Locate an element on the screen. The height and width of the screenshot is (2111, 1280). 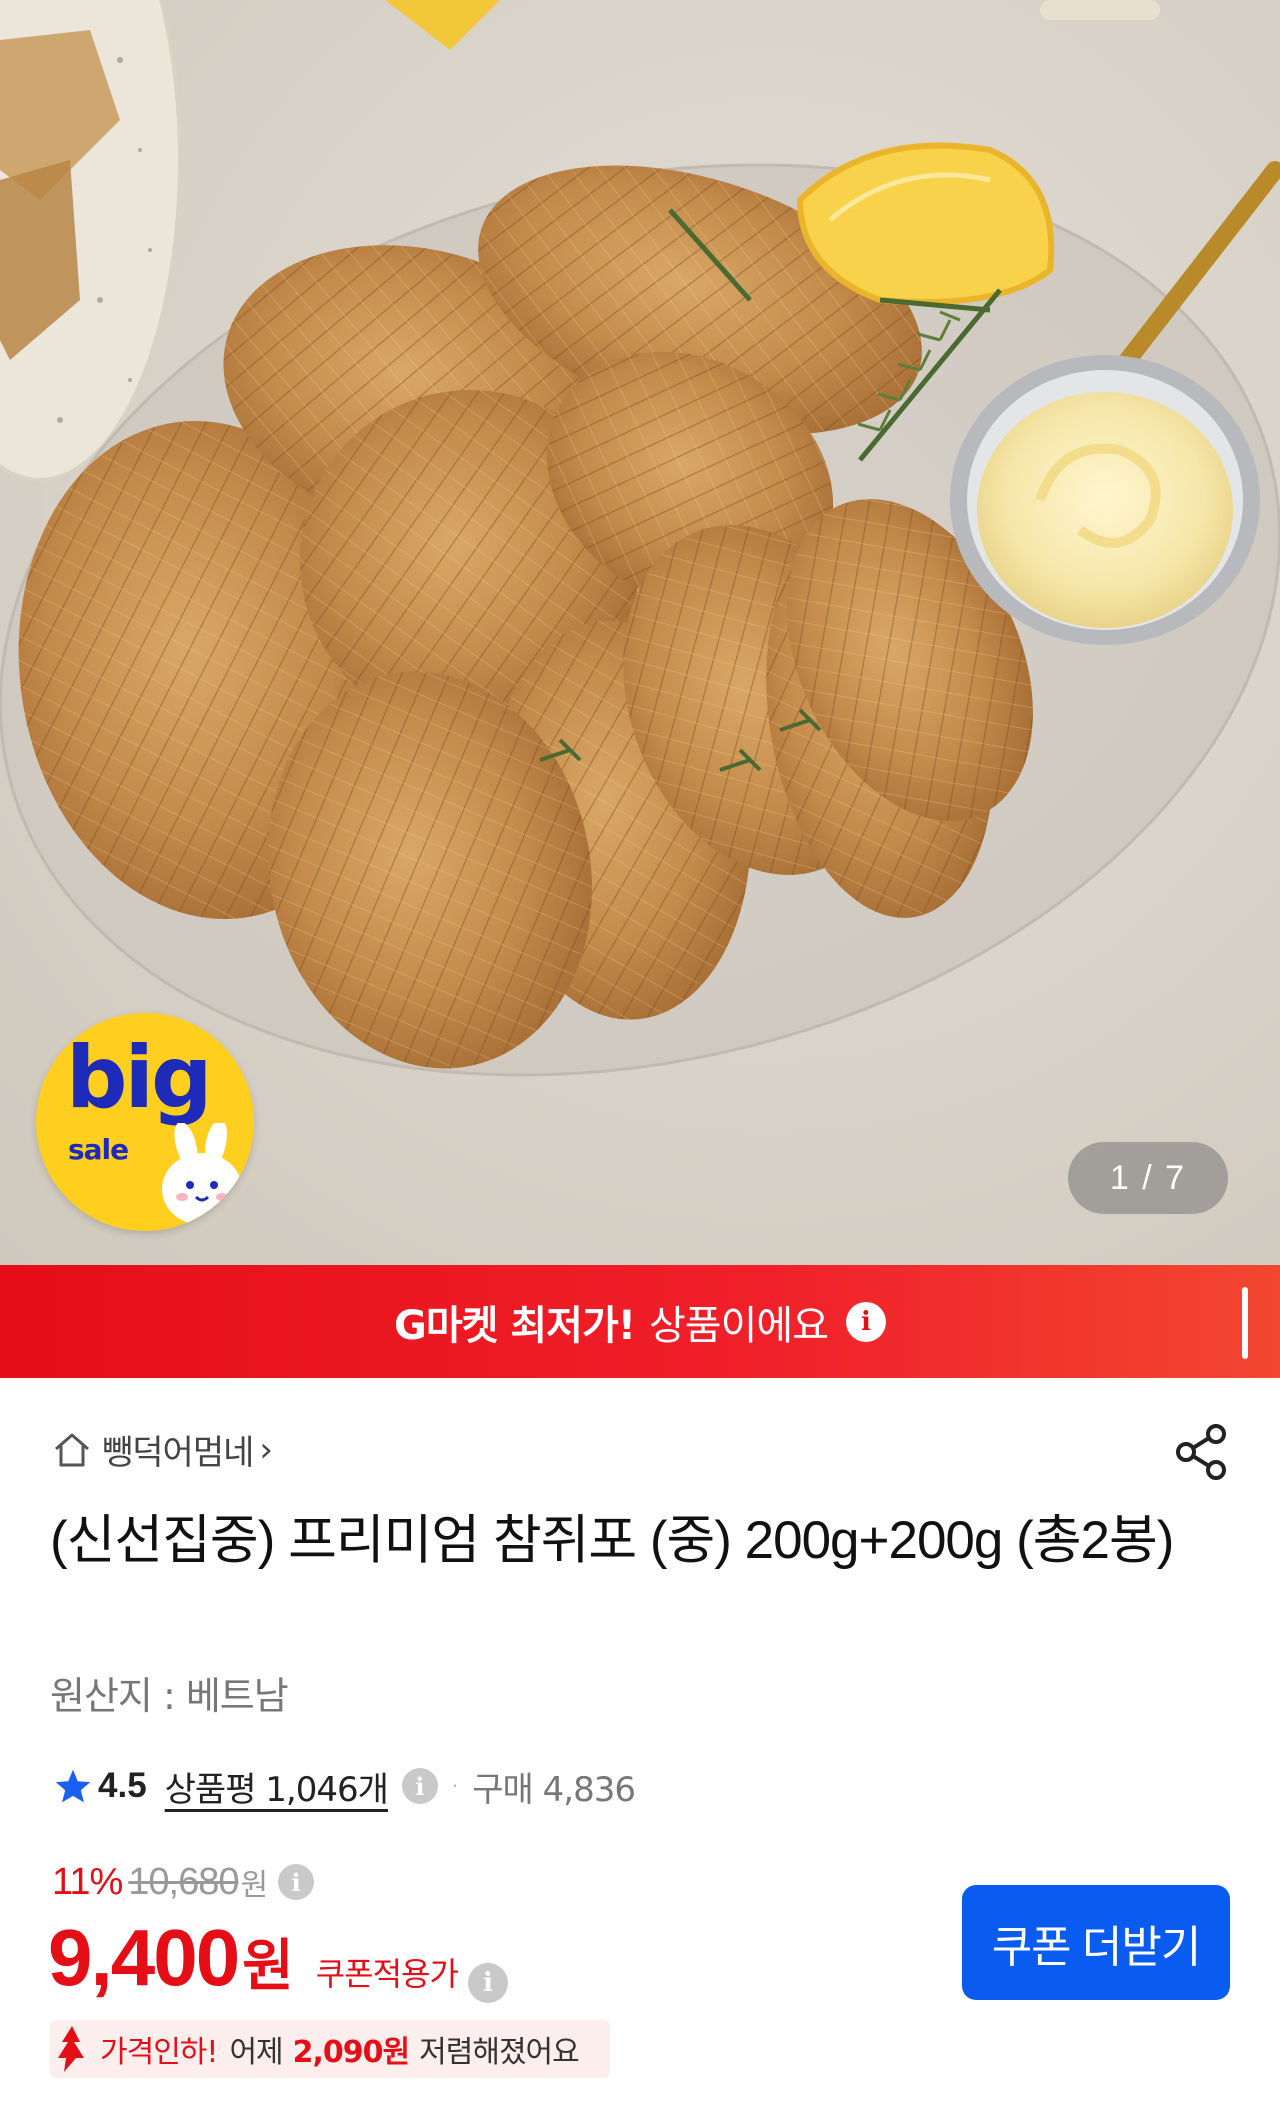
price-drop-prefix: 가격인하! is located at coordinates (159, 2052).